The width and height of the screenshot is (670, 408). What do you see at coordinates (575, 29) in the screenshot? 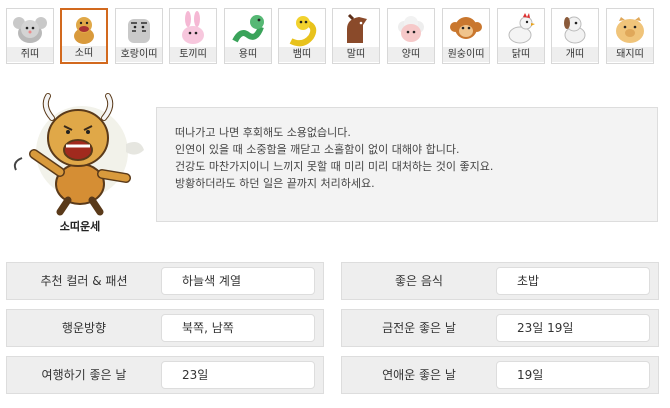
I see `dog-icon` at bounding box center [575, 29].